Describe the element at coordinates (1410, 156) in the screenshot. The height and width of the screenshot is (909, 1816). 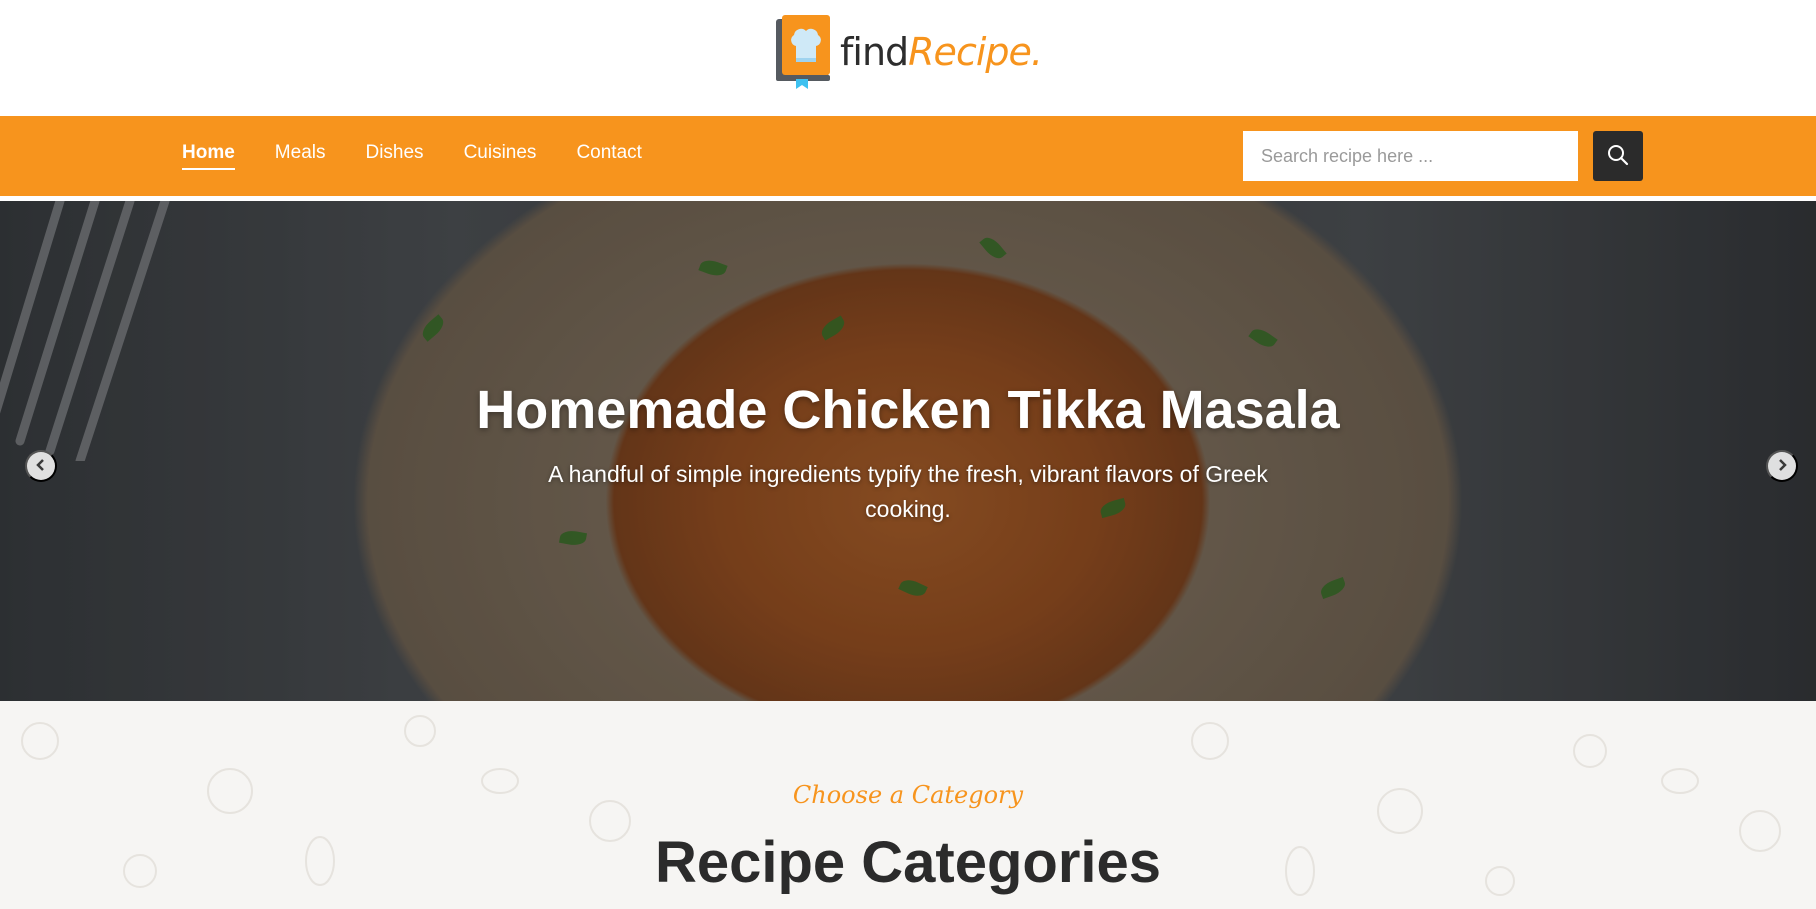
I see `search-input` at that location.